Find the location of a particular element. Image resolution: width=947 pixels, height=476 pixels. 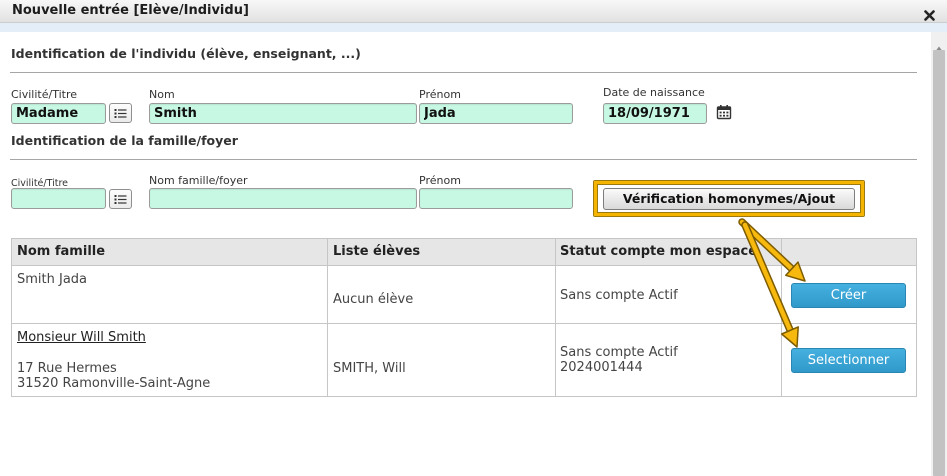

family-prenom-label: Prénom is located at coordinates (440, 180).